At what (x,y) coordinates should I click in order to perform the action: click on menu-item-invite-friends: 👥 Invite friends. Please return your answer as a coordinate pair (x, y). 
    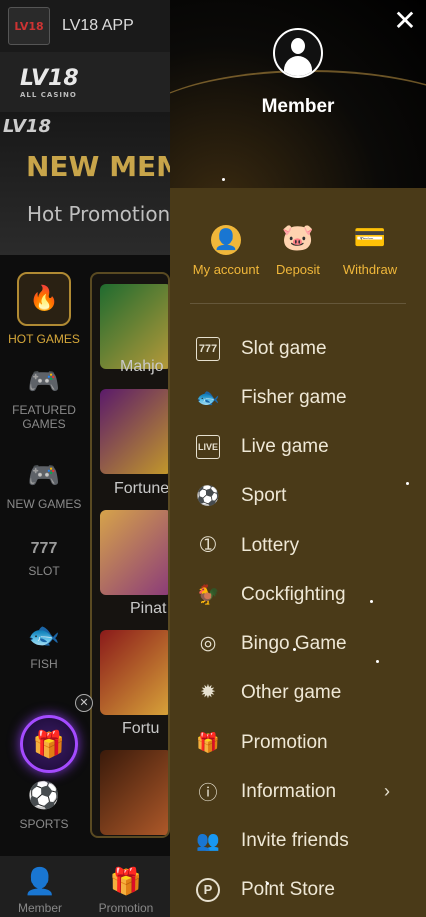
    Looking at the image, I should click on (298, 840).